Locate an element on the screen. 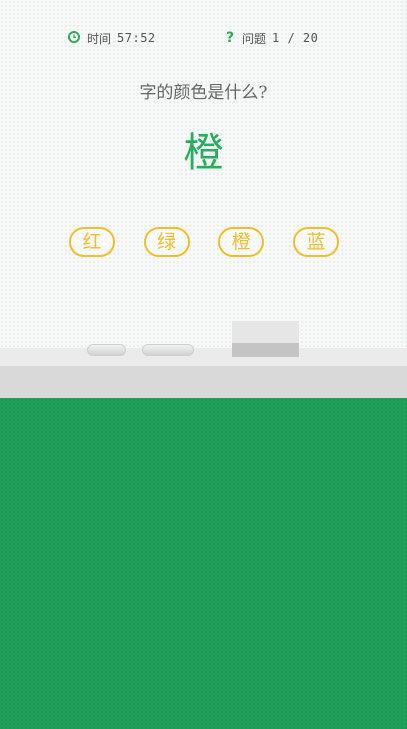 The width and height of the screenshot is (407, 729). stone-block is located at coordinates (265, 332).